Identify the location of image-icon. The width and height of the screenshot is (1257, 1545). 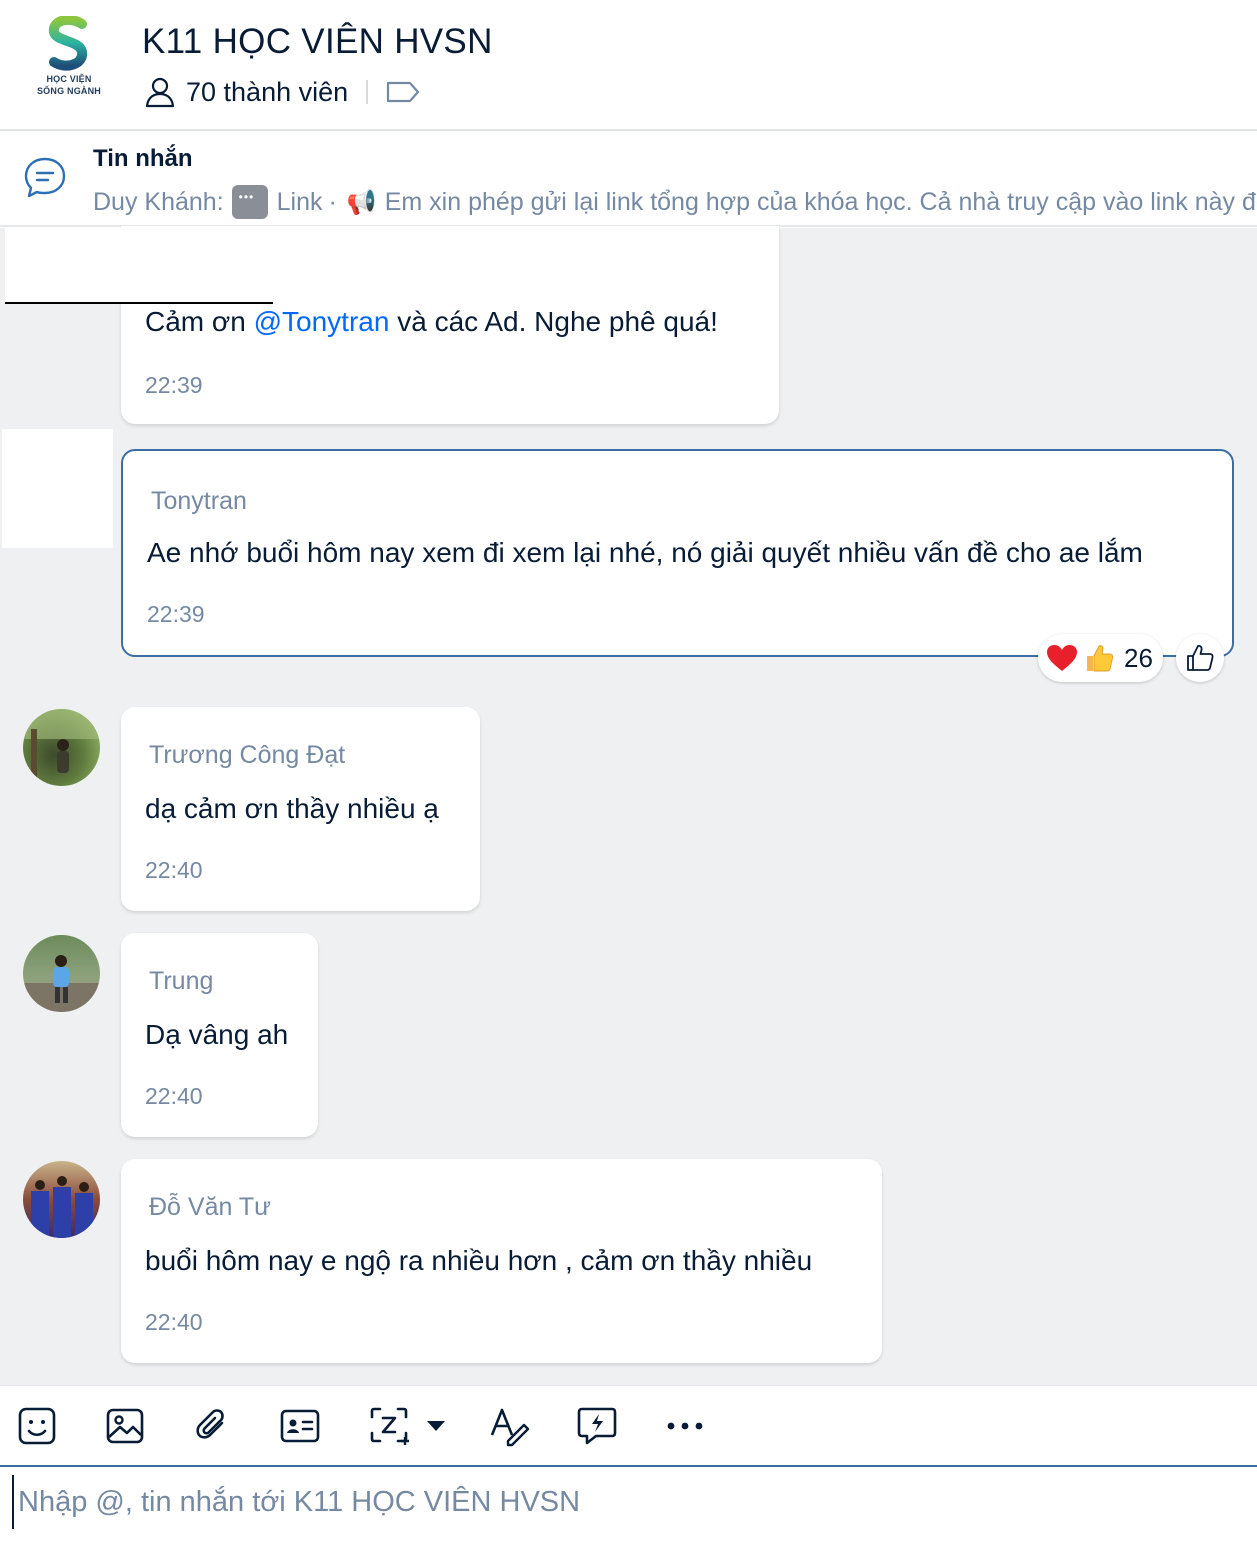
(125, 1426).